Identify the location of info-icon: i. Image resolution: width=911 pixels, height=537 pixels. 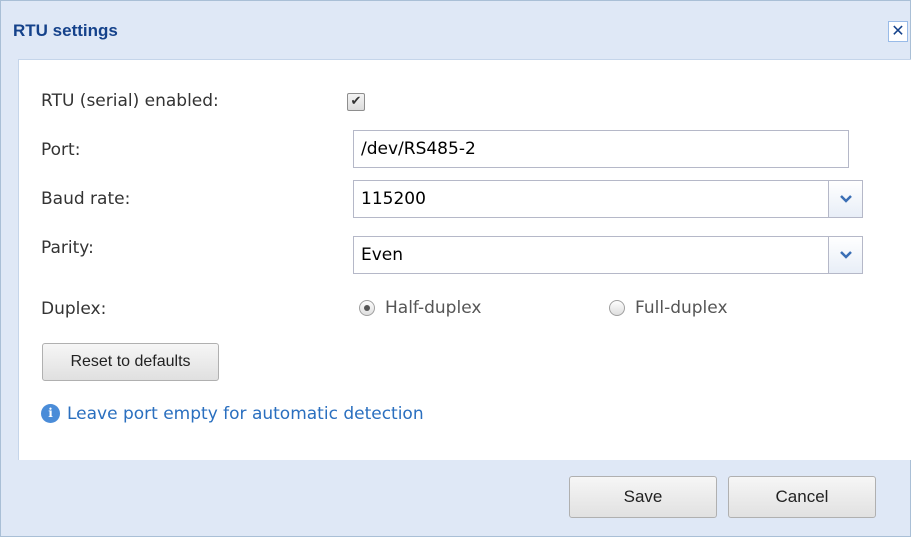
(50, 413).